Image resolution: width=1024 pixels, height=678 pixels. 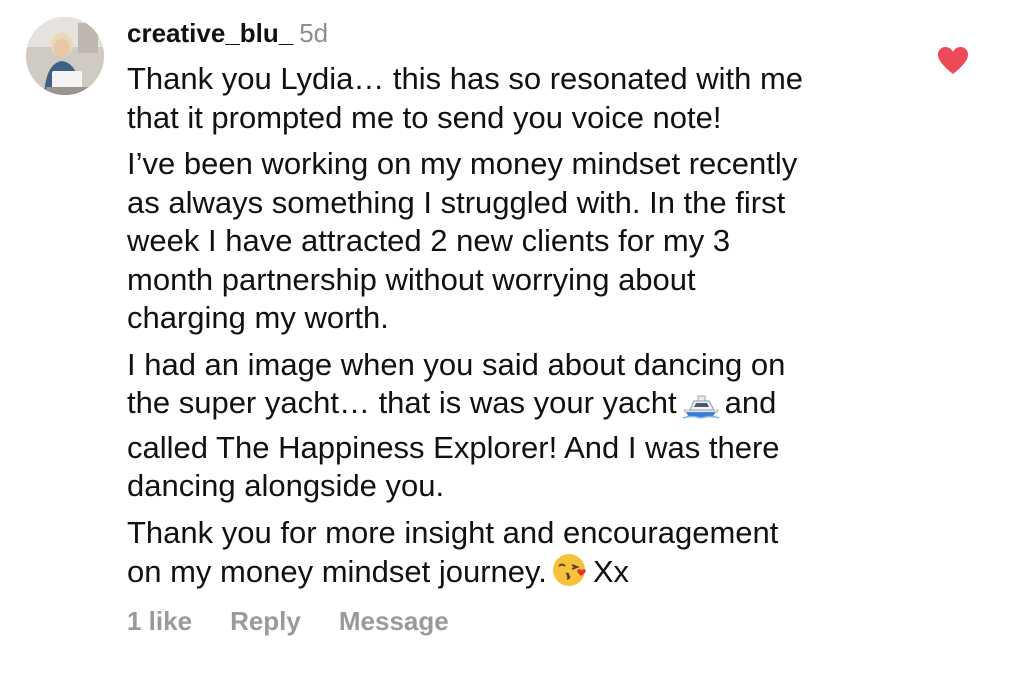 What do you see at coordinates (701, 409) in the screenshot?
I see `motor-boat-emoji-icon` at bounding box center [701, 409].